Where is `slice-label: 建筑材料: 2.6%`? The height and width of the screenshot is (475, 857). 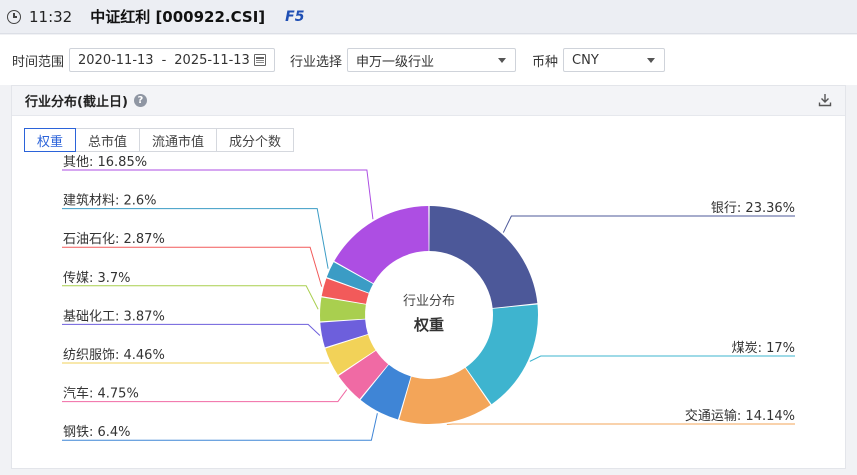
slice-label: 建筑材料: 2.6% is located at coordinates (110, 201).